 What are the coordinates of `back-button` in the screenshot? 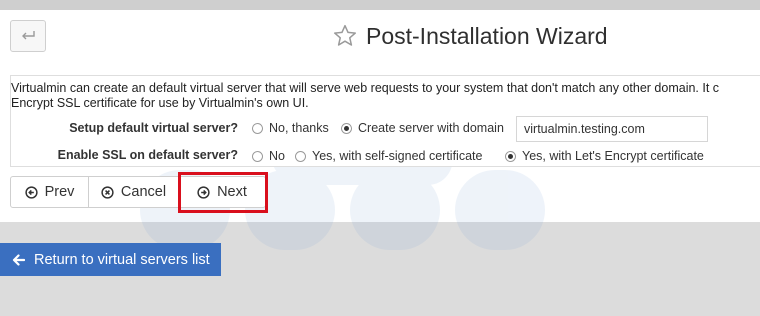 It's located at (28, 36).